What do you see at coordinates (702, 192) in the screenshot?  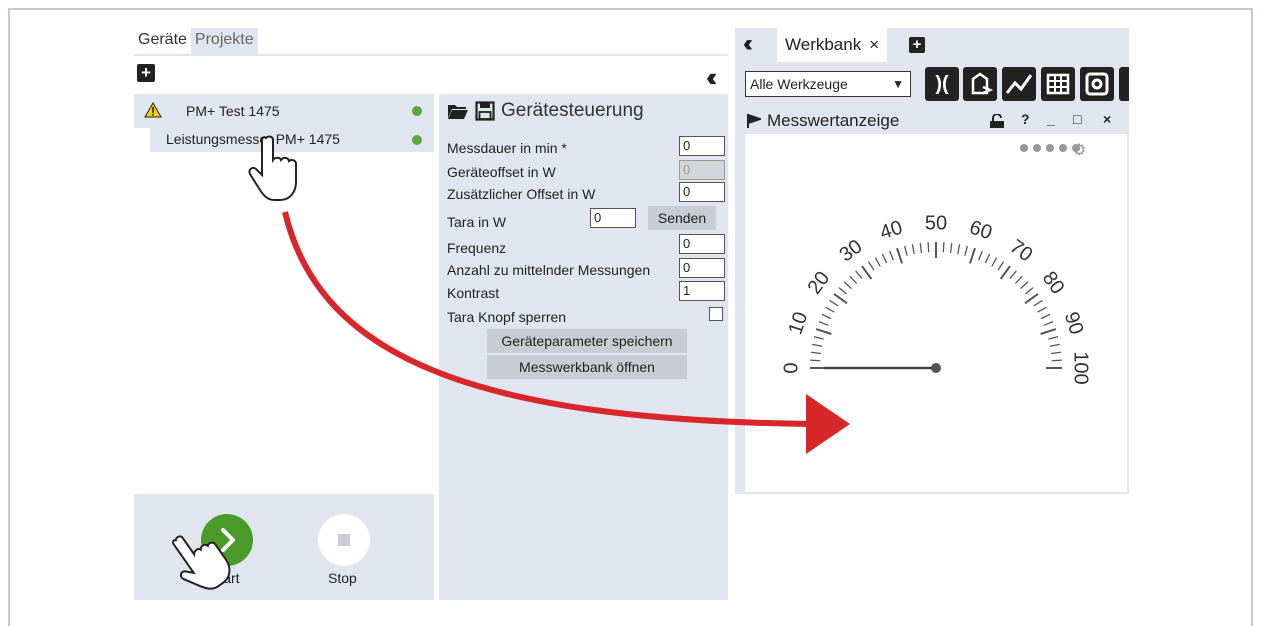 I see `zusatz-offset-input: 0` at bounding box center [702, 192].